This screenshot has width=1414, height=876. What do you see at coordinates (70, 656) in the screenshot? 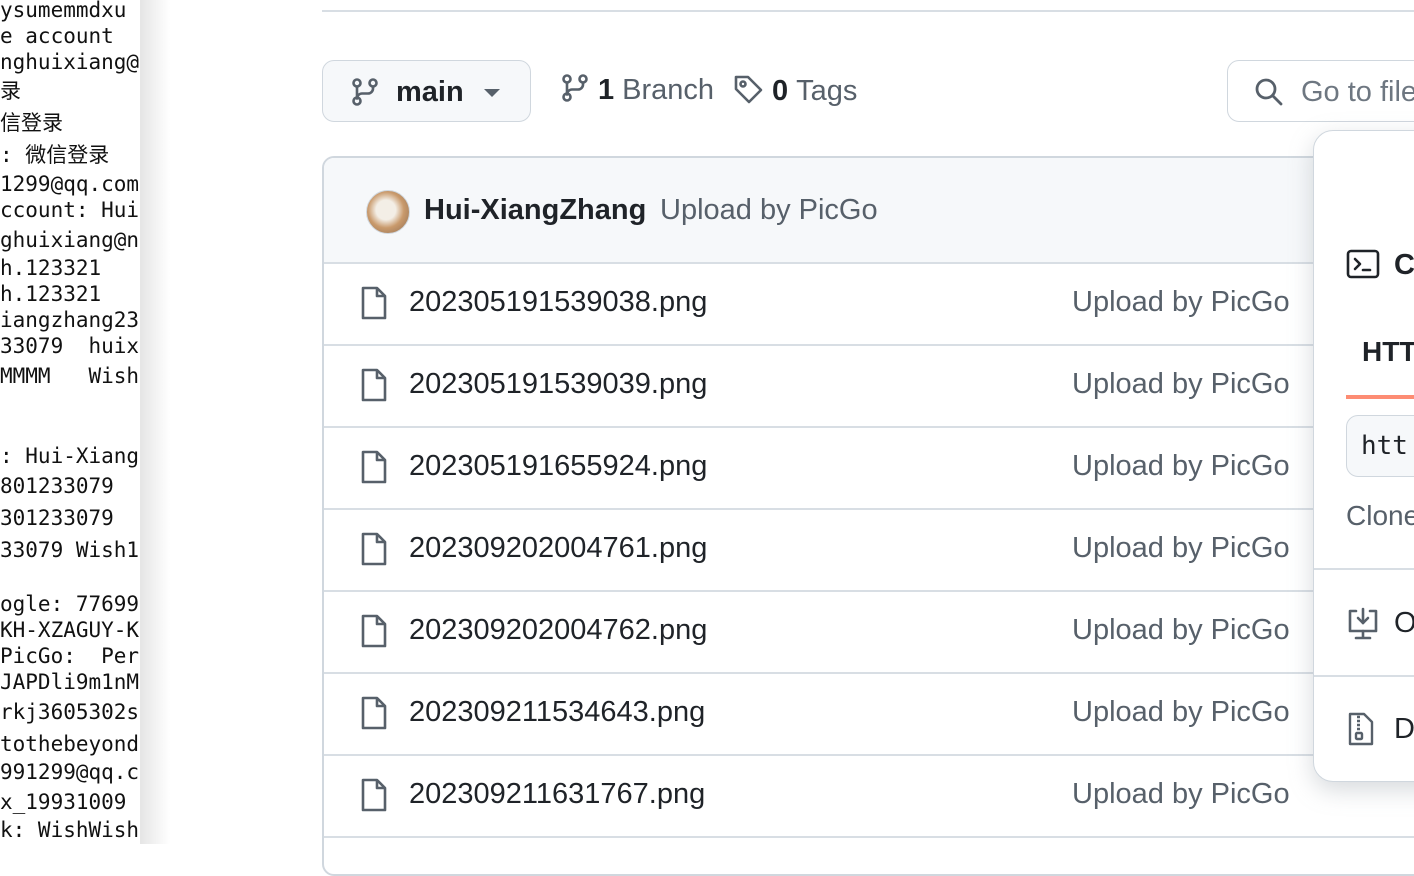
I see `text-line: PicGo: Per` at bounding box center [70, 656].